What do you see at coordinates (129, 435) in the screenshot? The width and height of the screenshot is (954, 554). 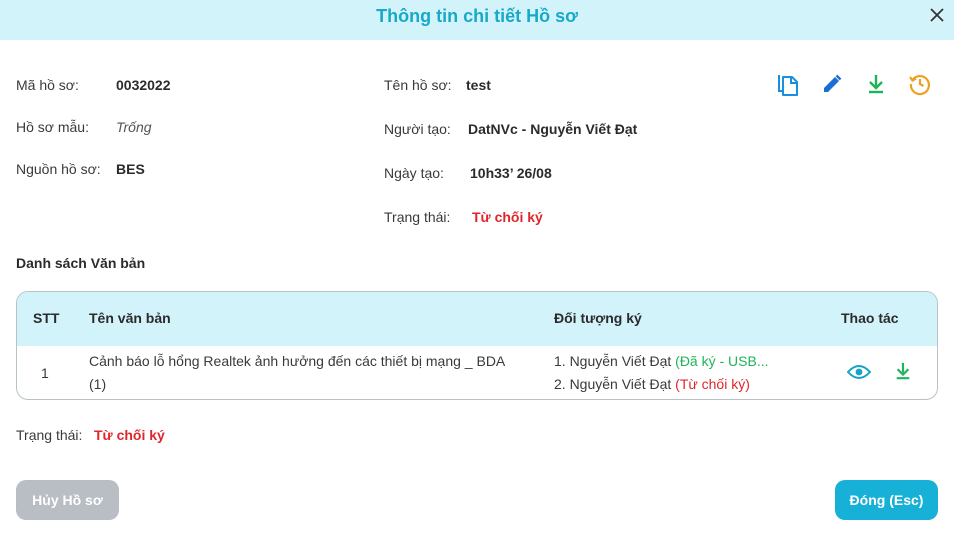 I see `footer-status-value: Từ chối ký` at bounding box center [129, 435].